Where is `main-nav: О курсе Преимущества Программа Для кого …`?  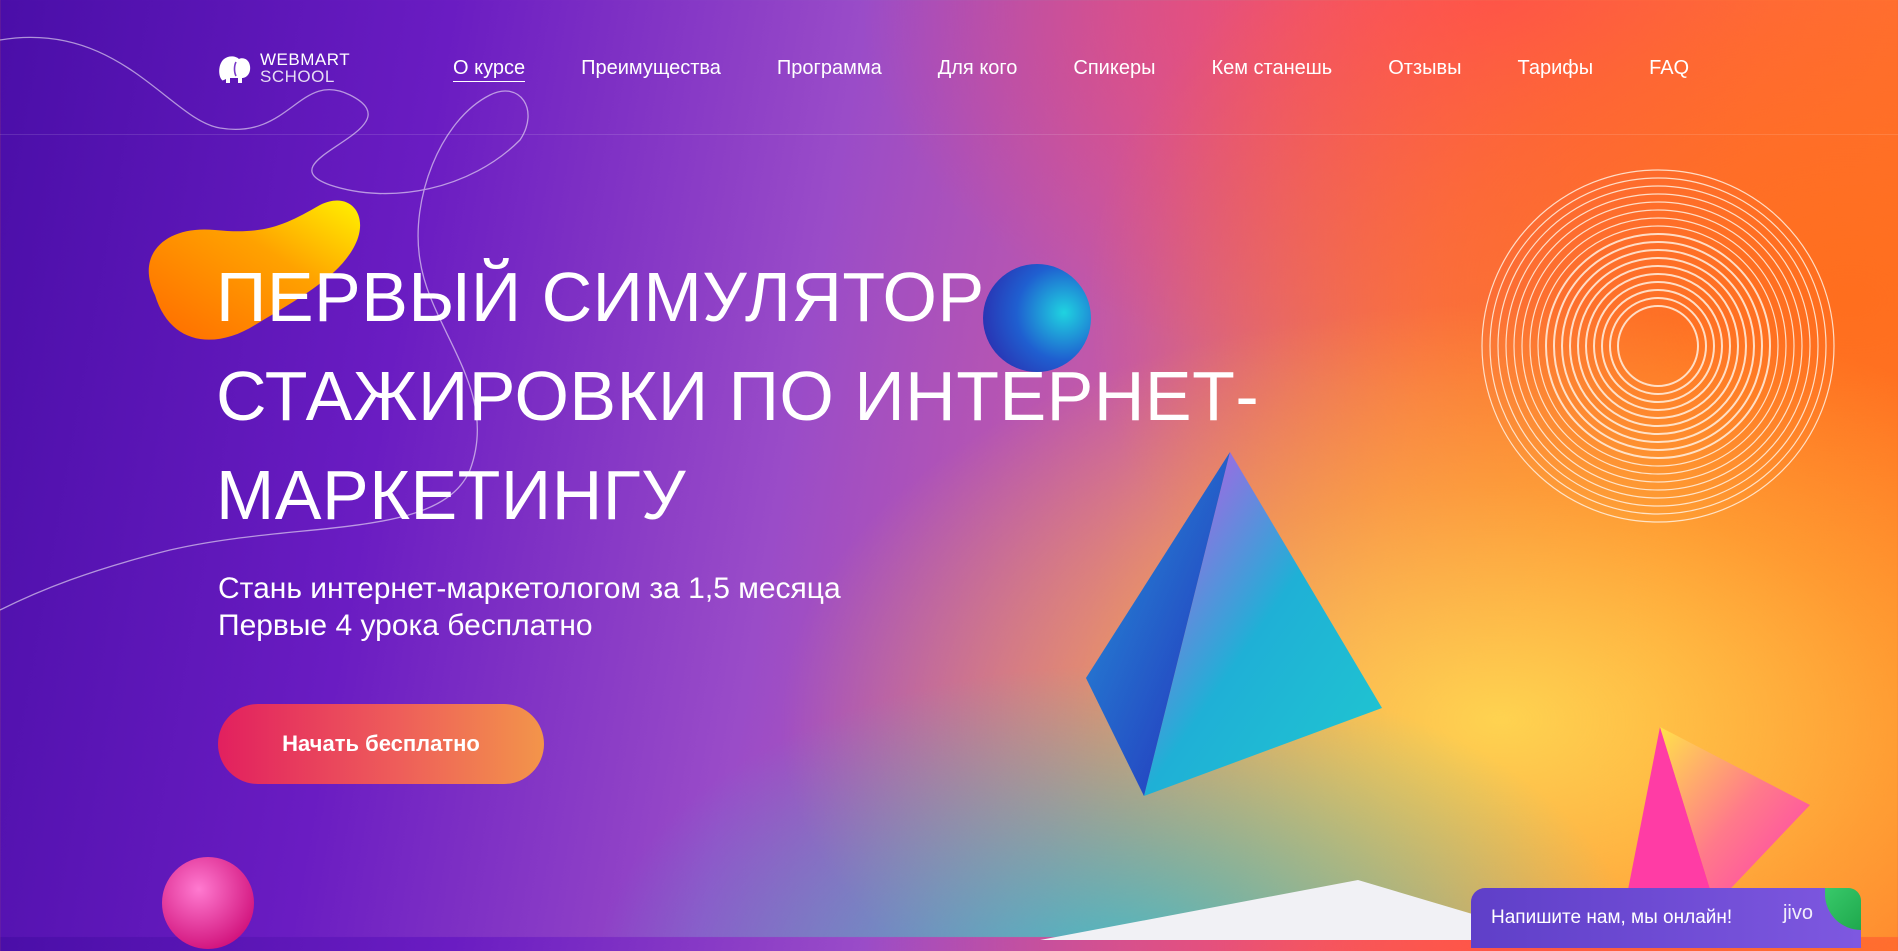
main-nav: О курсе Преимущества Программа Для кого … is located at coordinates (1099, 68).